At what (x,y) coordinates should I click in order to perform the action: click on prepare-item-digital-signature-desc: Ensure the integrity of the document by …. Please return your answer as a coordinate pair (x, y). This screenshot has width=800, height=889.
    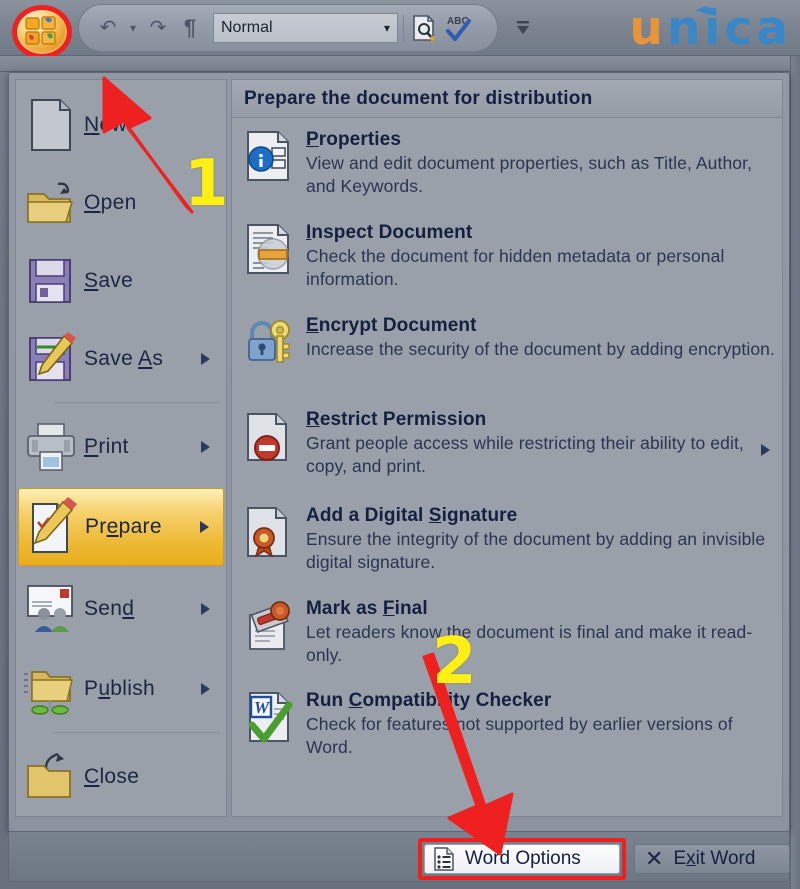
    Looking at the image, I should click on (536, 550).